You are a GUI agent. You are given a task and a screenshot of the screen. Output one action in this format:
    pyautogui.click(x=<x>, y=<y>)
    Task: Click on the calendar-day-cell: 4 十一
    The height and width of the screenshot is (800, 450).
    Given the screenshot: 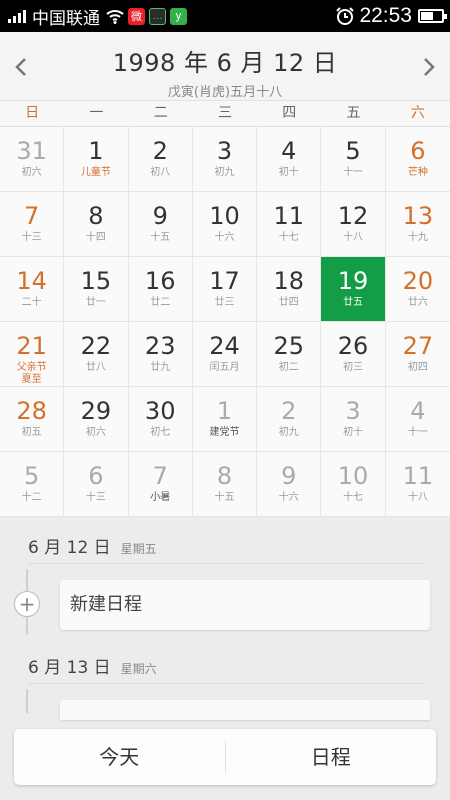 What is the action you would take?
    pyautogui.click(x=417, y=419)
    